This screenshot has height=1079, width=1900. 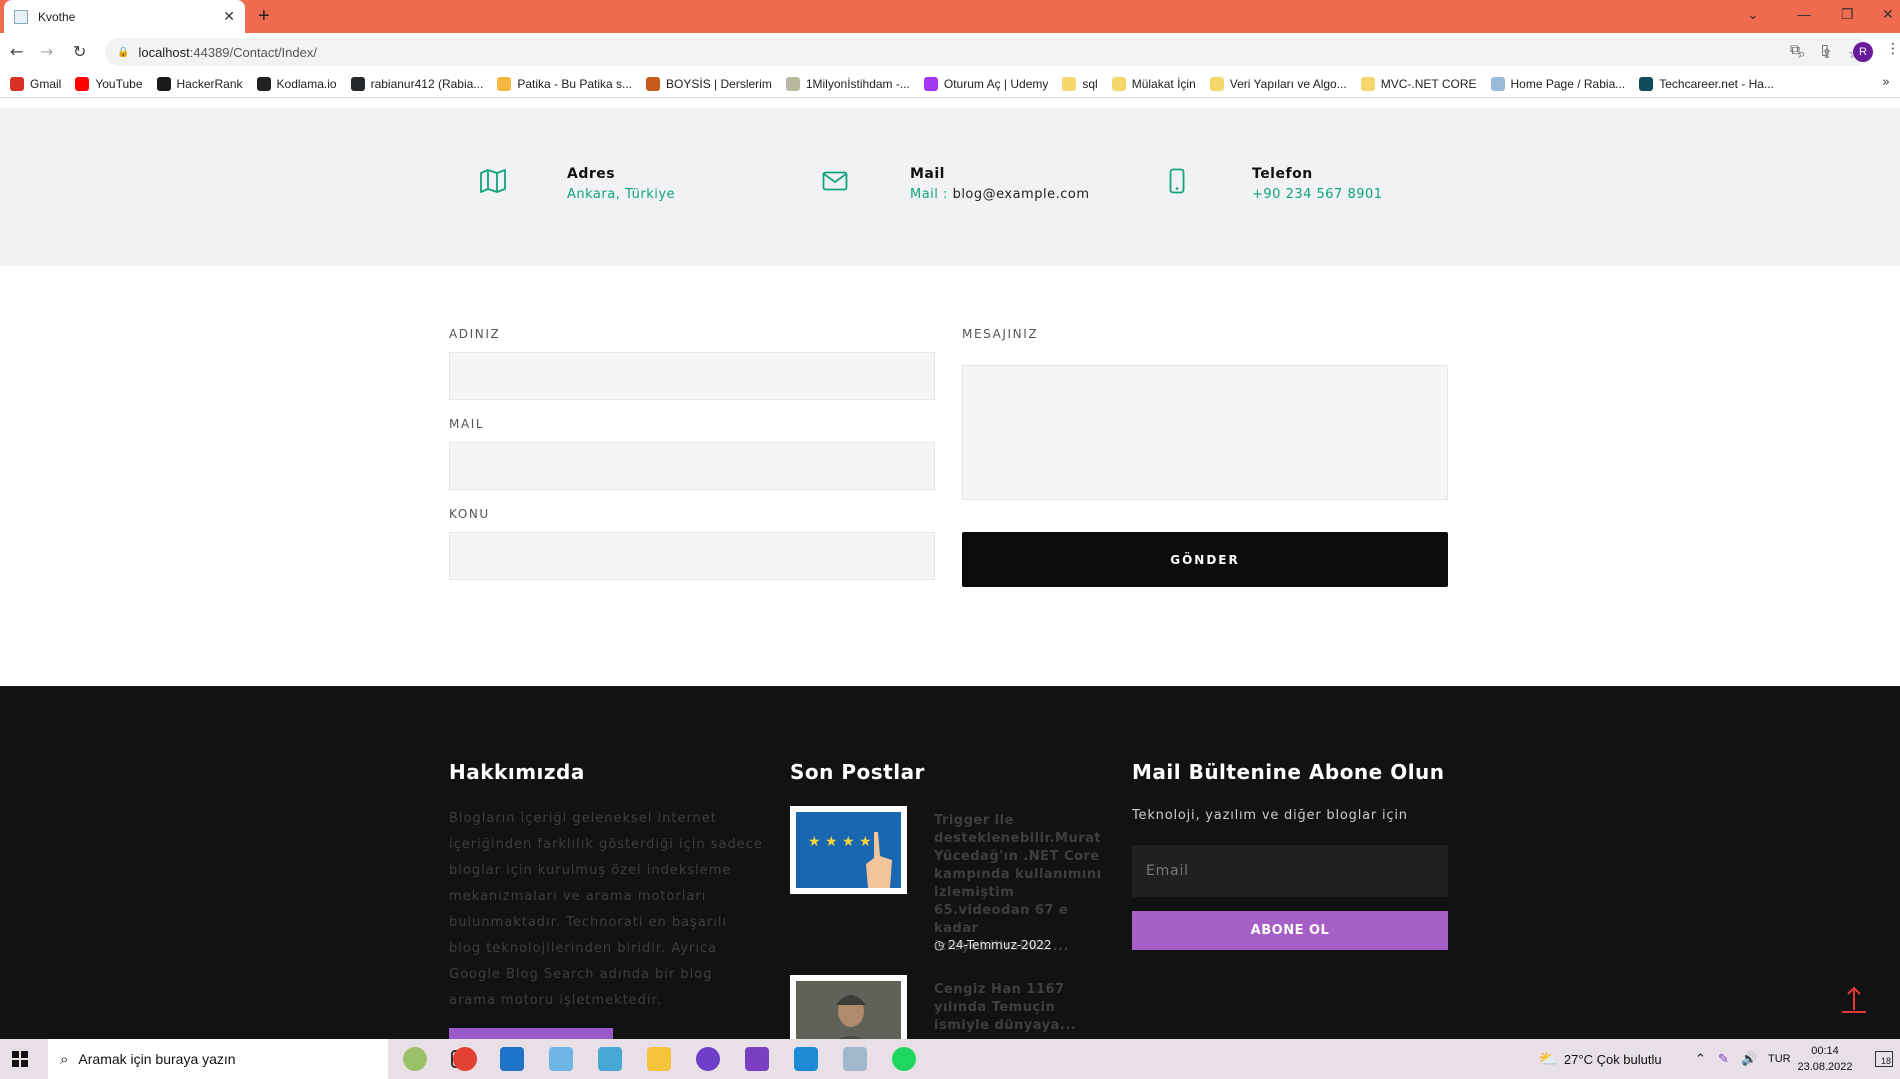 I want to click on phone-title: Telefon, so click(x=1282, y=174).